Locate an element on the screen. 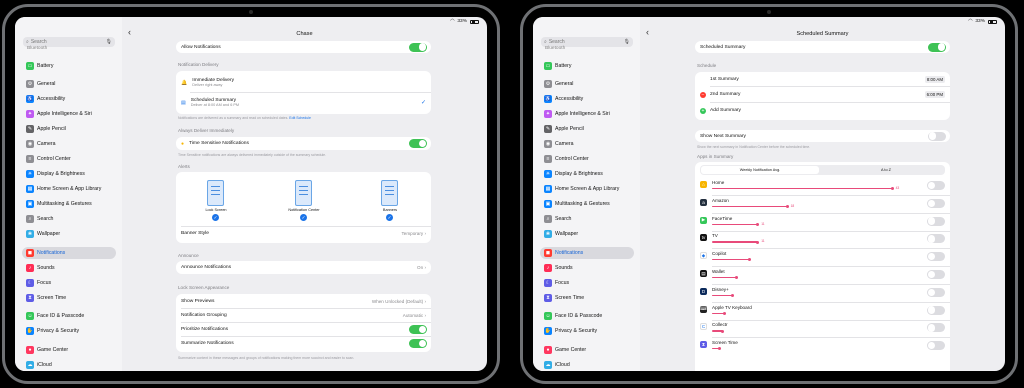 The width and height of the screenshot is (1024, 388). grouping-row: Notification Grouping Automatic › is located at coordinates (303, 315).